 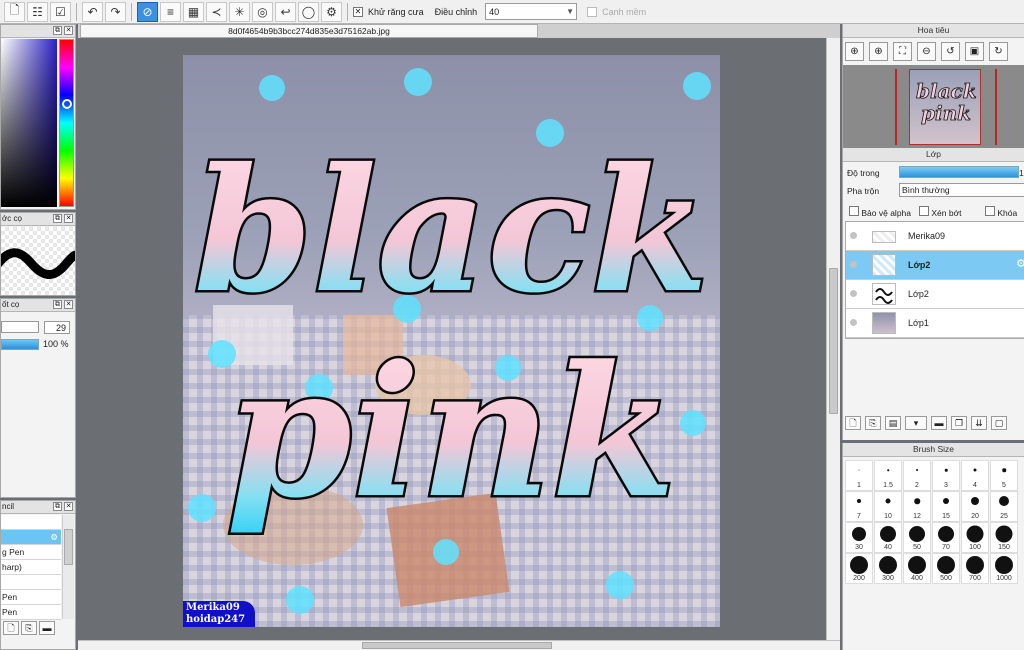 I want to click on brush-size-cell: 4, so click(x=975, y=475).